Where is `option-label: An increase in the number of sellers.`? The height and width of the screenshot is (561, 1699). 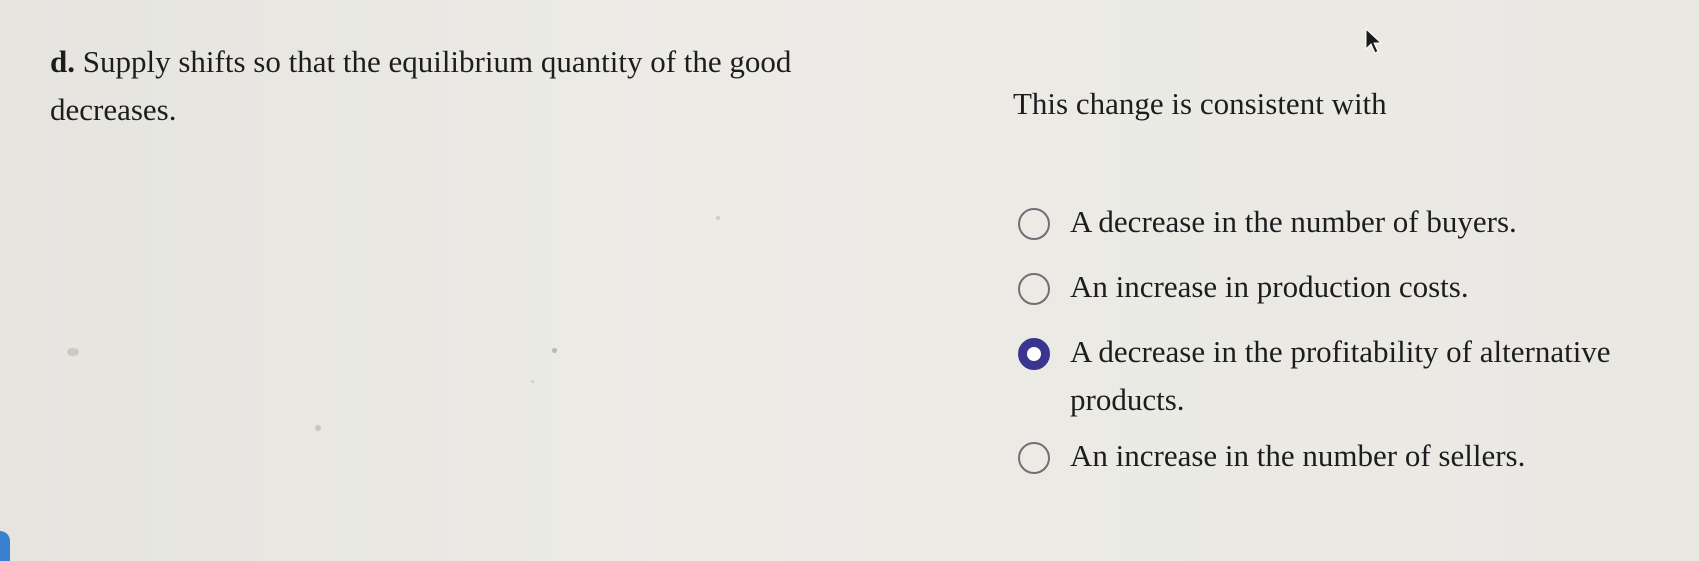
option-label: An increase in the number of sellers. is located at coordinates (1298, 455).